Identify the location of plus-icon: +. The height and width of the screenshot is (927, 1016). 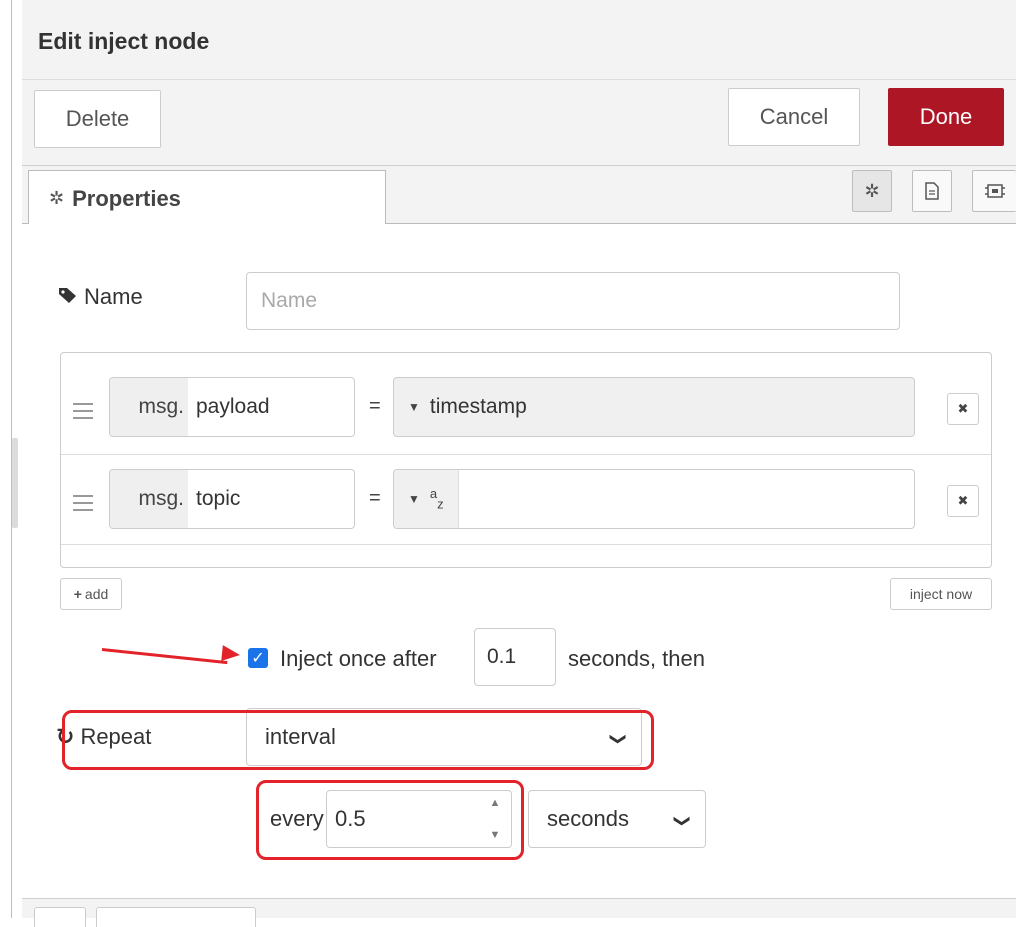
(77, 594).